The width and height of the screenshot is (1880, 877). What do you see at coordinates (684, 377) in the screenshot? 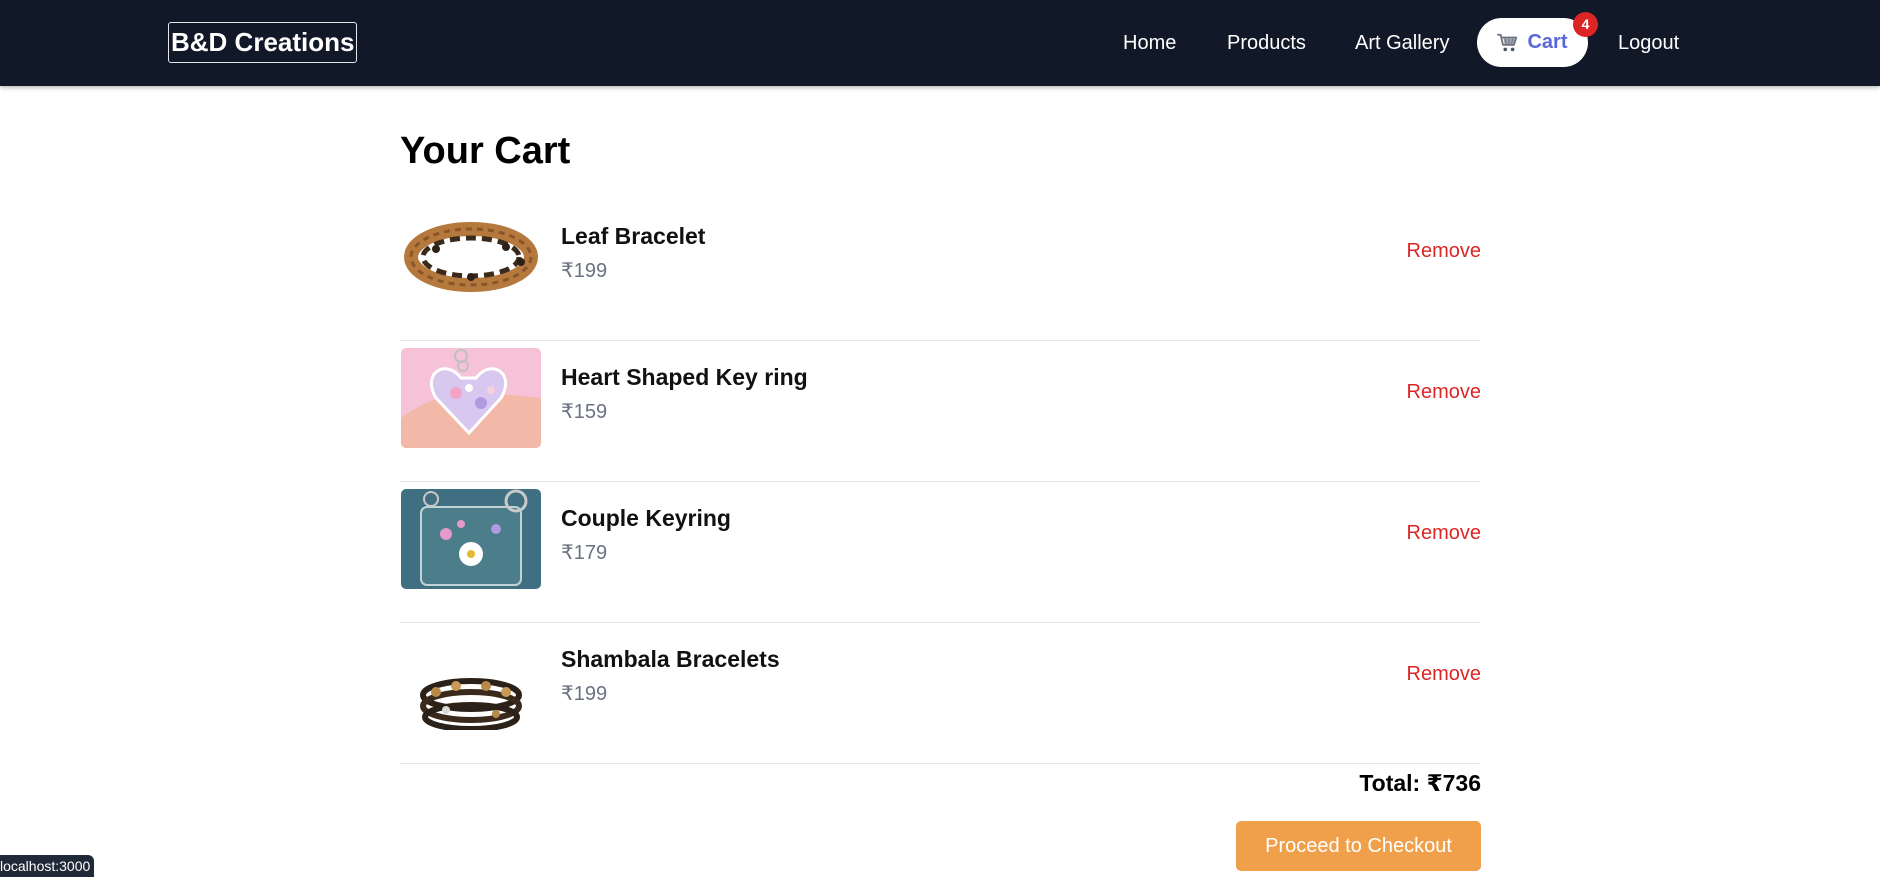
I see `item-name: Heart Shaped Key ring` at bounding box center [684, 377].